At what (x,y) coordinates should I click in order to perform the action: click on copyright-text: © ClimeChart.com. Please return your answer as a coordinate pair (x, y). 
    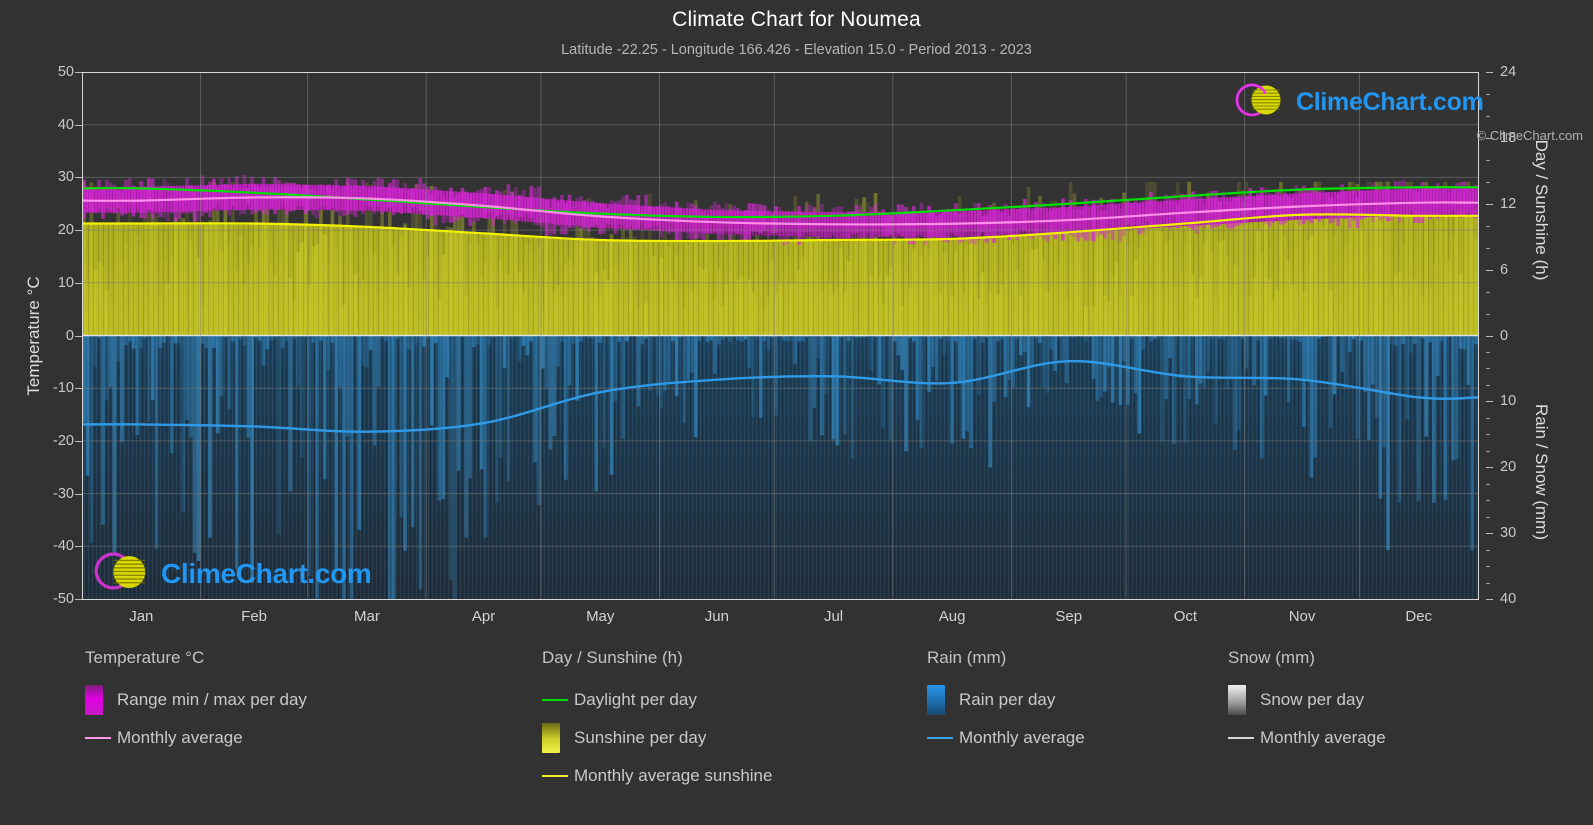
    Looking at the image, I should click on (1529, 135).